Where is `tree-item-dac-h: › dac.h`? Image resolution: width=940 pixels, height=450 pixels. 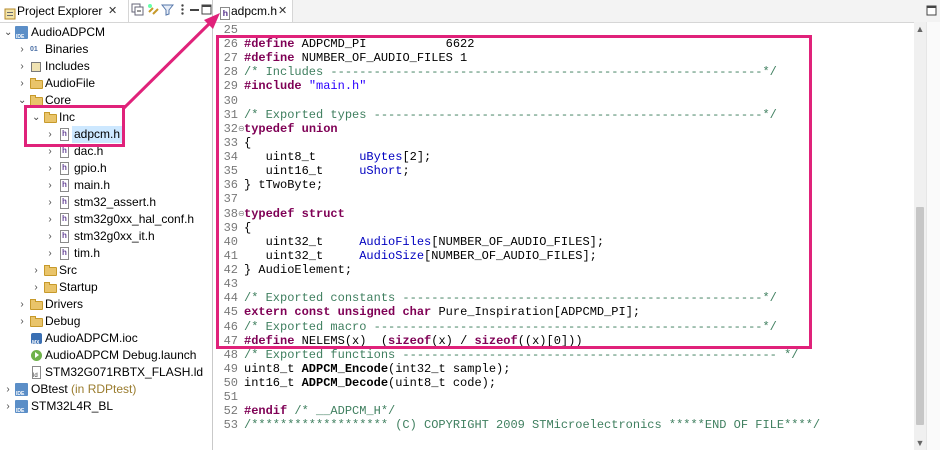
tree-item-dac-h: › dac.h is located at coordinates (106, 151).